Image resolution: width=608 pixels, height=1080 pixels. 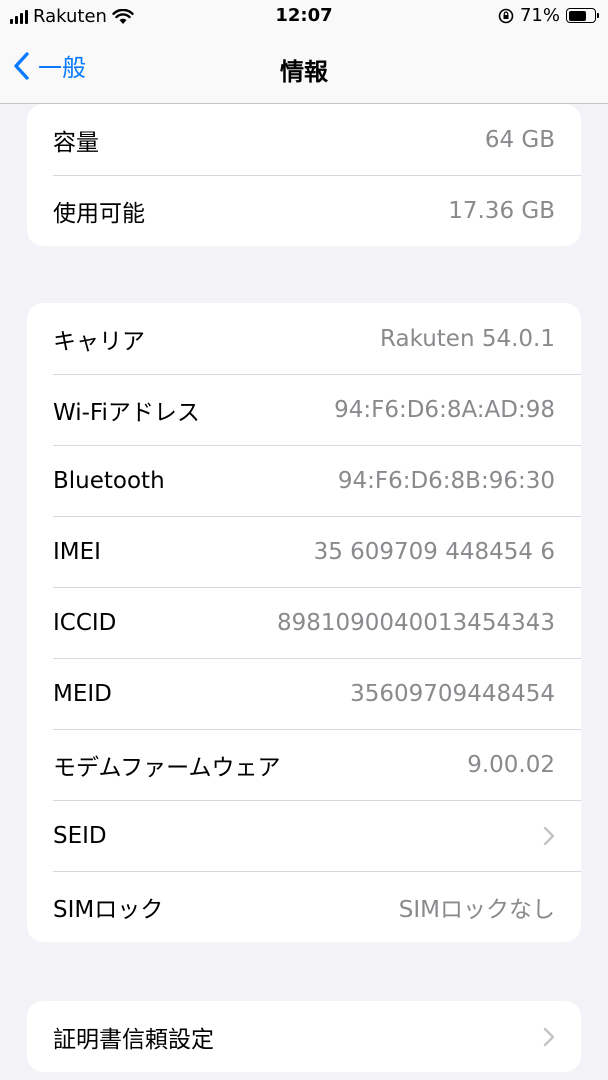 I want to click on bluetooth-row: Bluetooth 94:F6:D6:8B:96:30, so click(x=304, y=480).